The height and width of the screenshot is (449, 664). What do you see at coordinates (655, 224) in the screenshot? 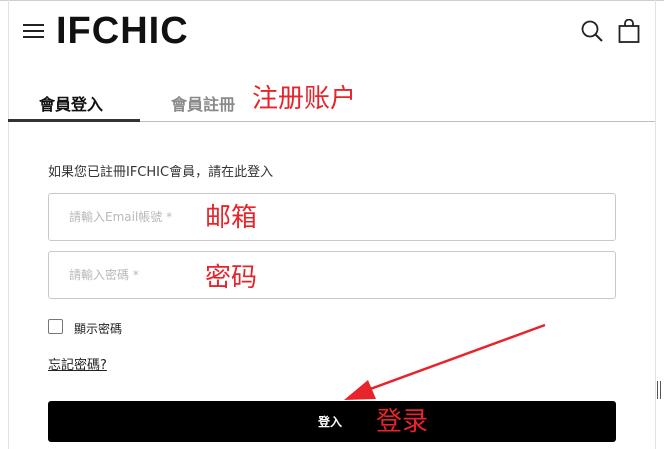
I see `right-border` at bounding box center [655, 224].